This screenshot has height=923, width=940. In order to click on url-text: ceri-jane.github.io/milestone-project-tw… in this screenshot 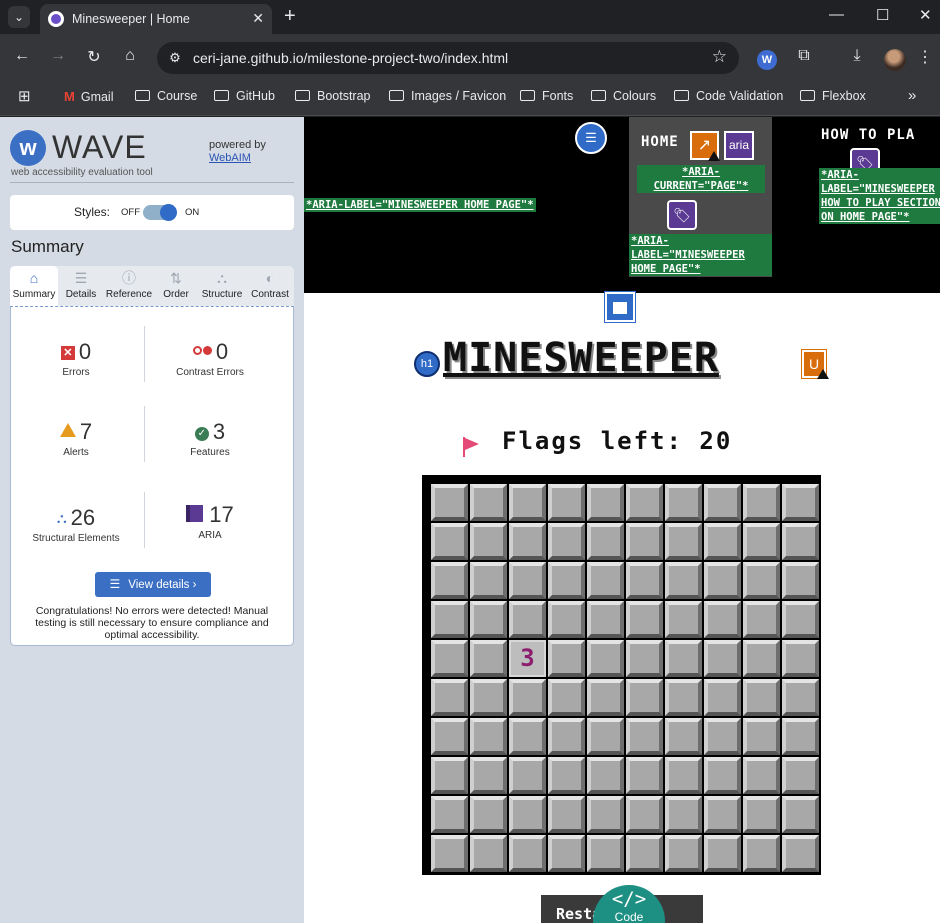, I will do `click(350, 58)`.